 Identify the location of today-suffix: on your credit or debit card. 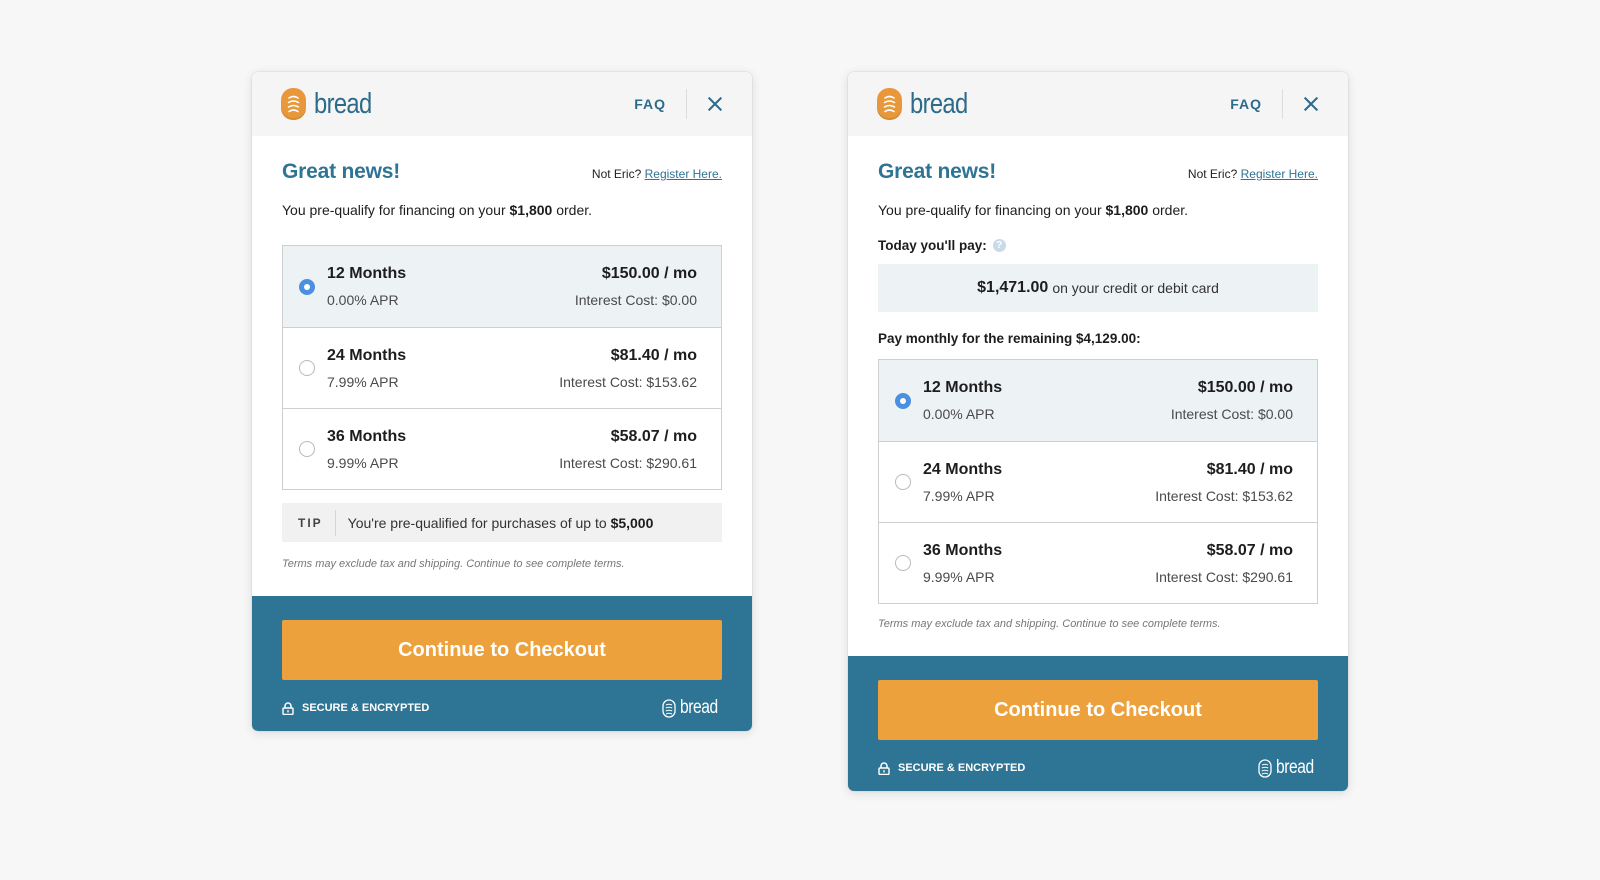
(1135, 288).